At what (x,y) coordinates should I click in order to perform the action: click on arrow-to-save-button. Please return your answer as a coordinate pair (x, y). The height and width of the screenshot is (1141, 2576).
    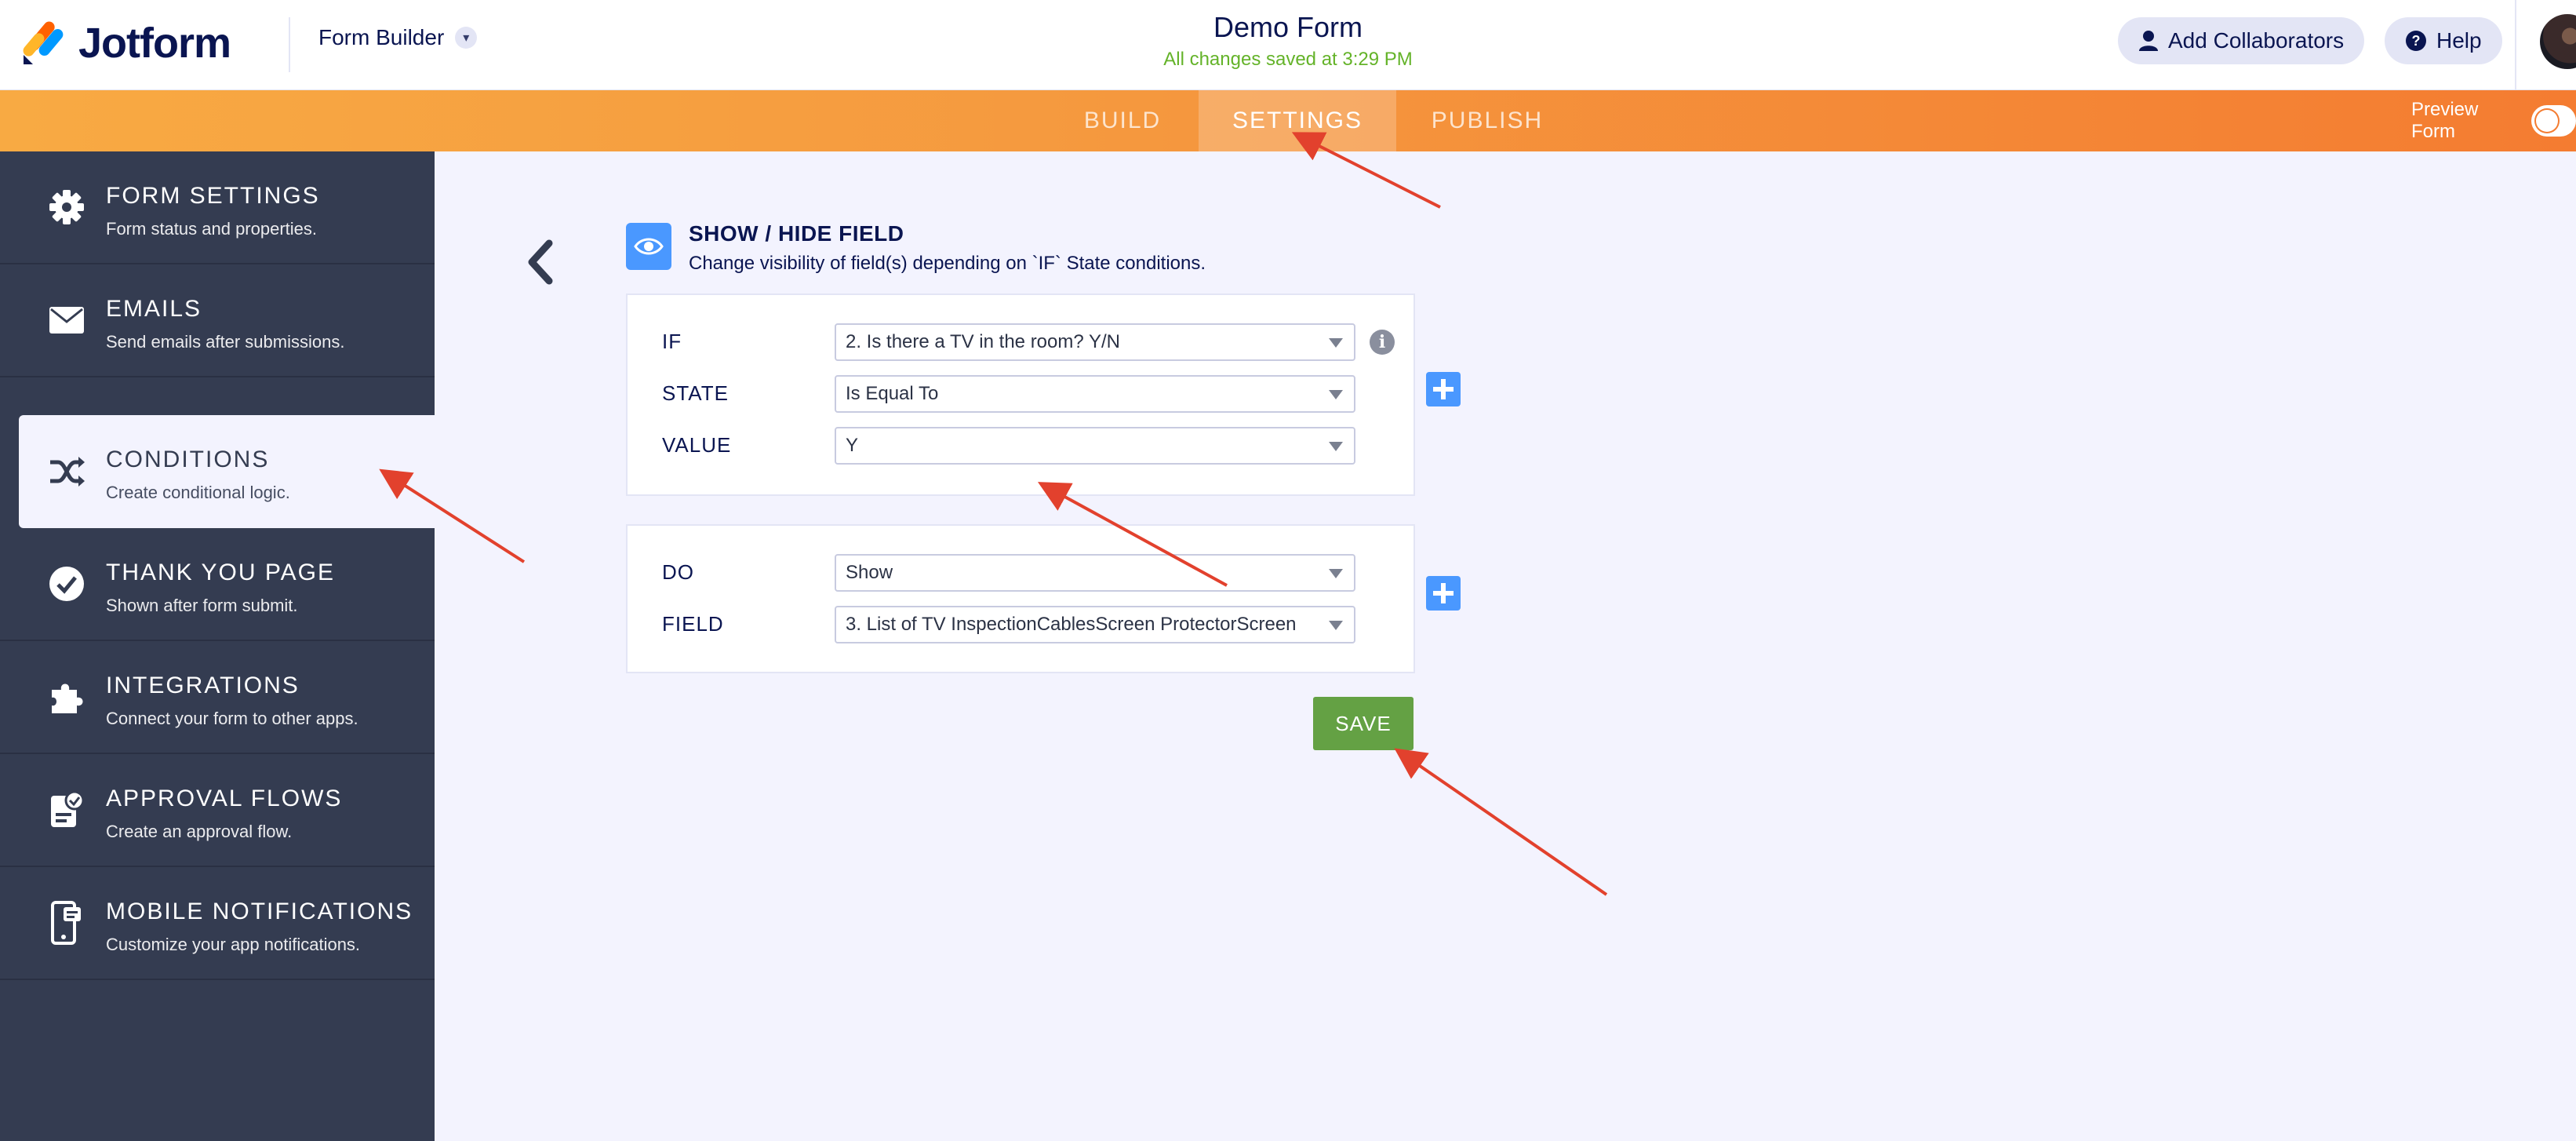
    Looking at the image, I should click on (1501, 822).